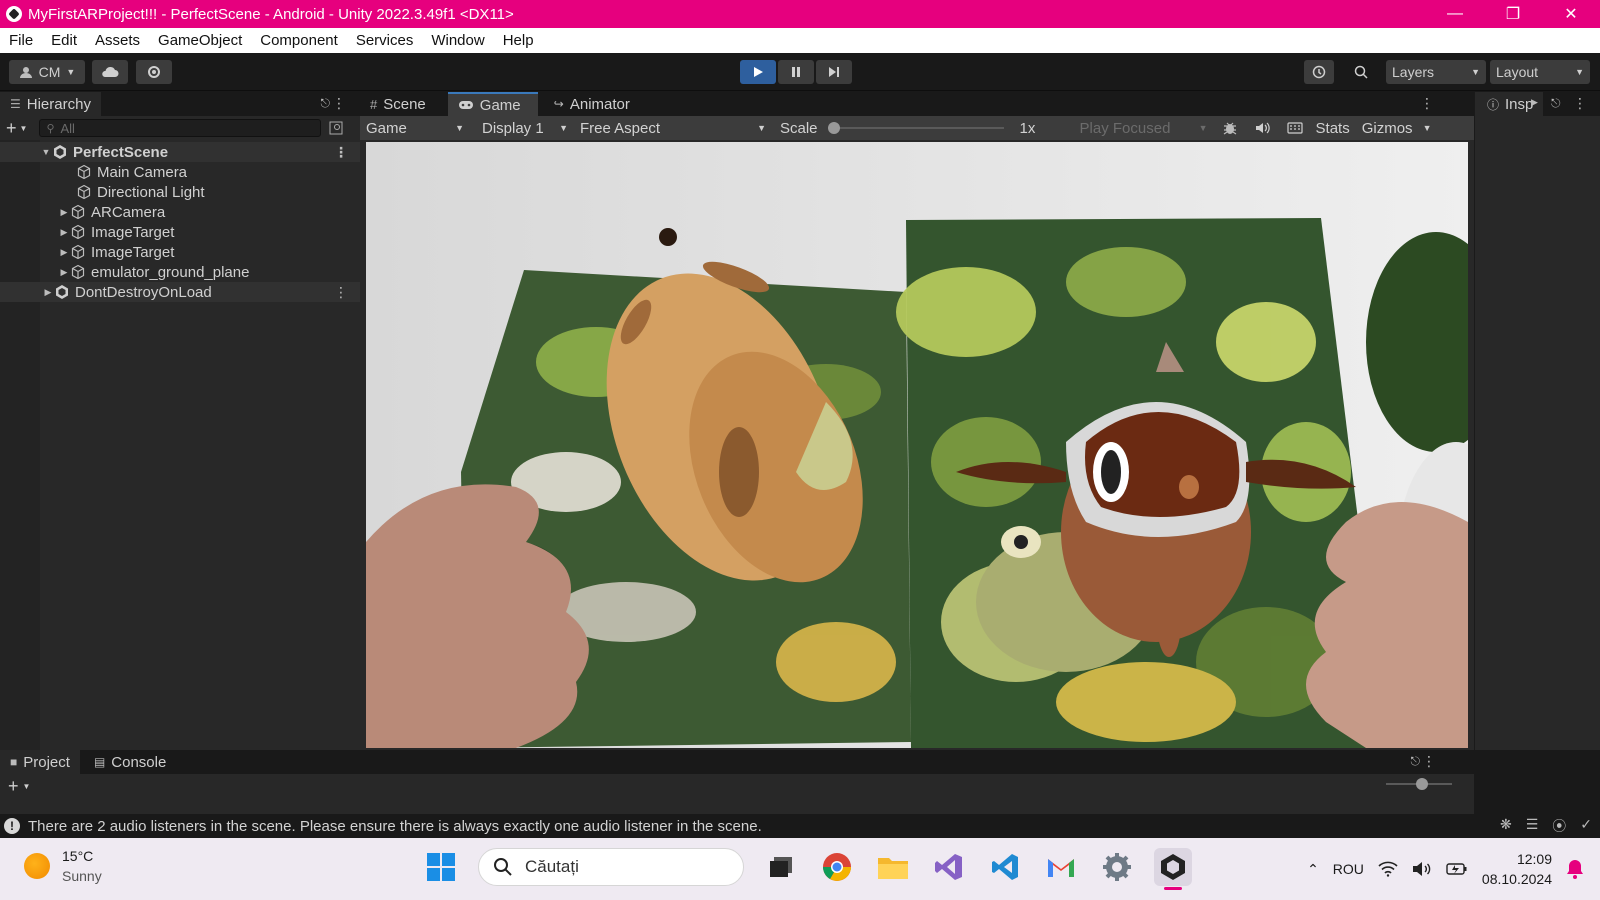 Image resolution: width=1600 pixels, height=900 pixels. I want to click on chevron-right-icon: ▶, so click(1534, 102).